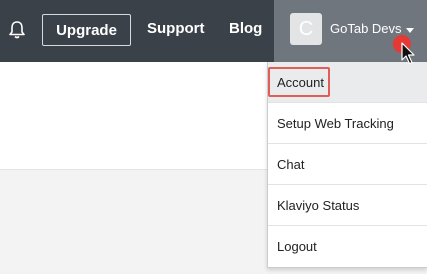 Image resolution: width=427 pixels, height=274 pixels. I want to click on menu-item-account: Account, so click(347, 82).